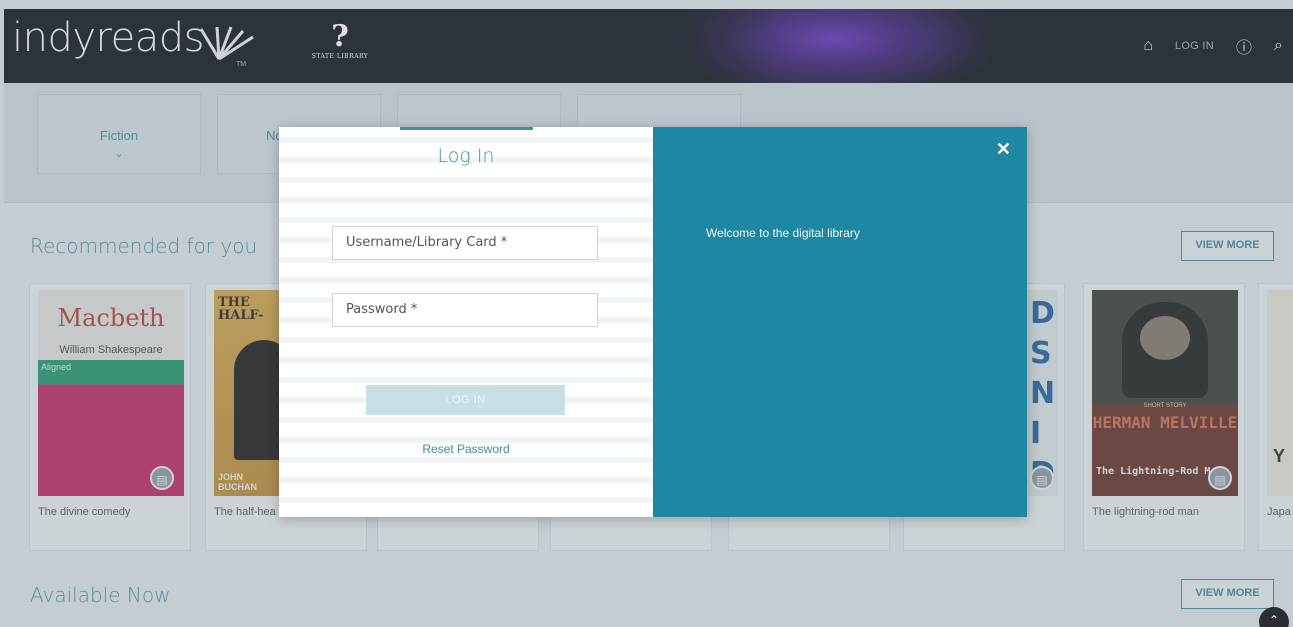  I want to click on close-icon: ✕, so click(1003, 149).